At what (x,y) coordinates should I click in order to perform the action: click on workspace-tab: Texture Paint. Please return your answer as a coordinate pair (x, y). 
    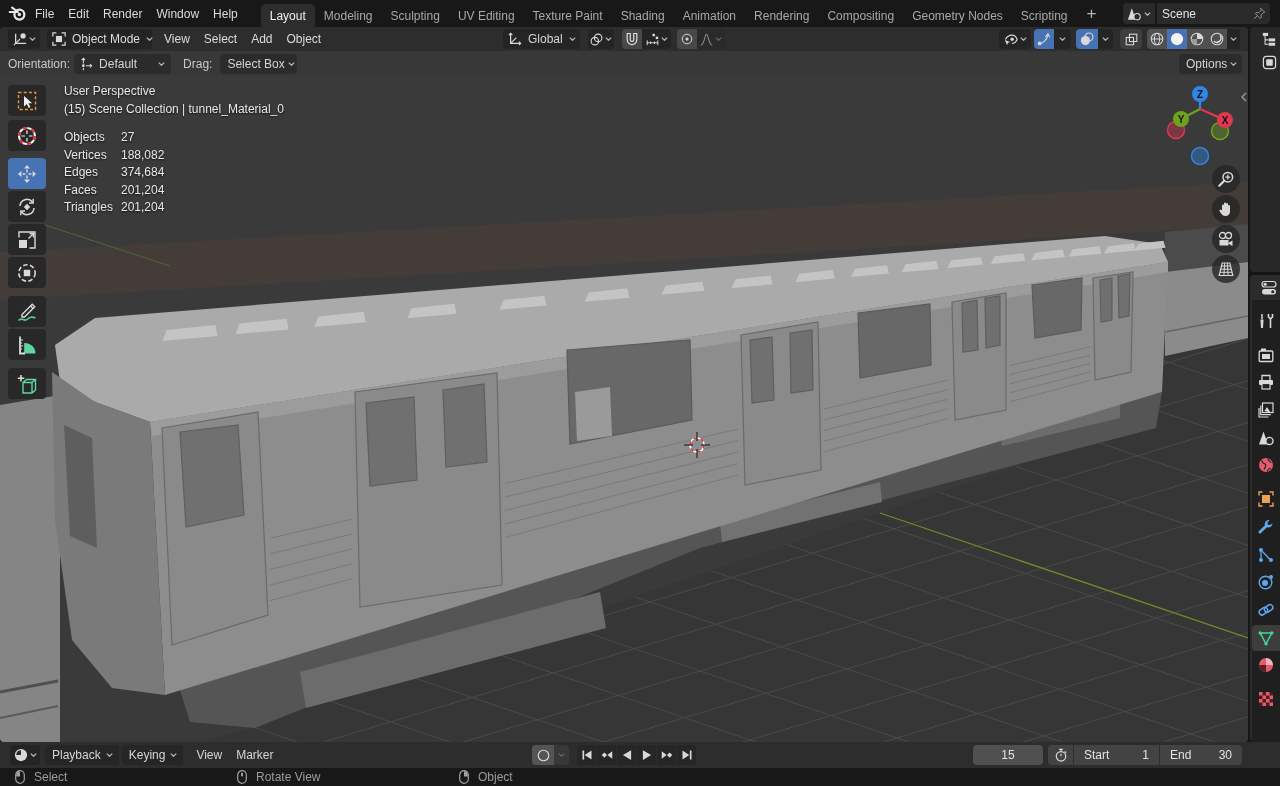
    Looking at the image, I should click on (567, 15).